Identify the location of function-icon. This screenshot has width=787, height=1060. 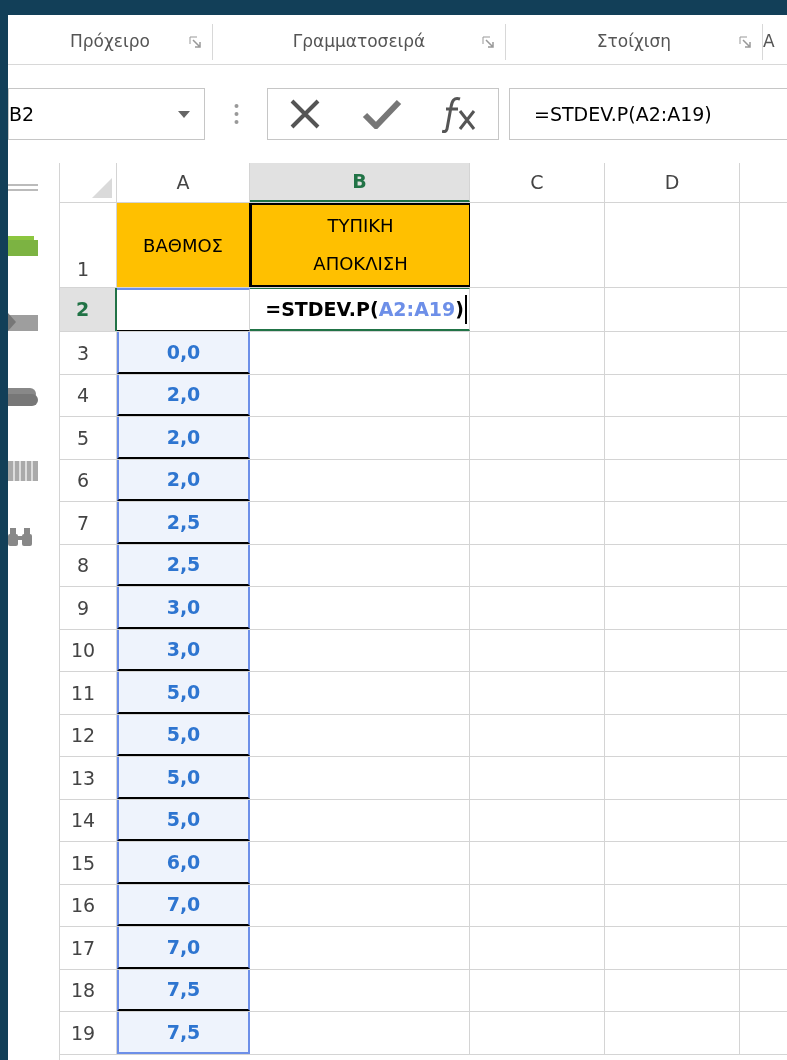
(460, 114).